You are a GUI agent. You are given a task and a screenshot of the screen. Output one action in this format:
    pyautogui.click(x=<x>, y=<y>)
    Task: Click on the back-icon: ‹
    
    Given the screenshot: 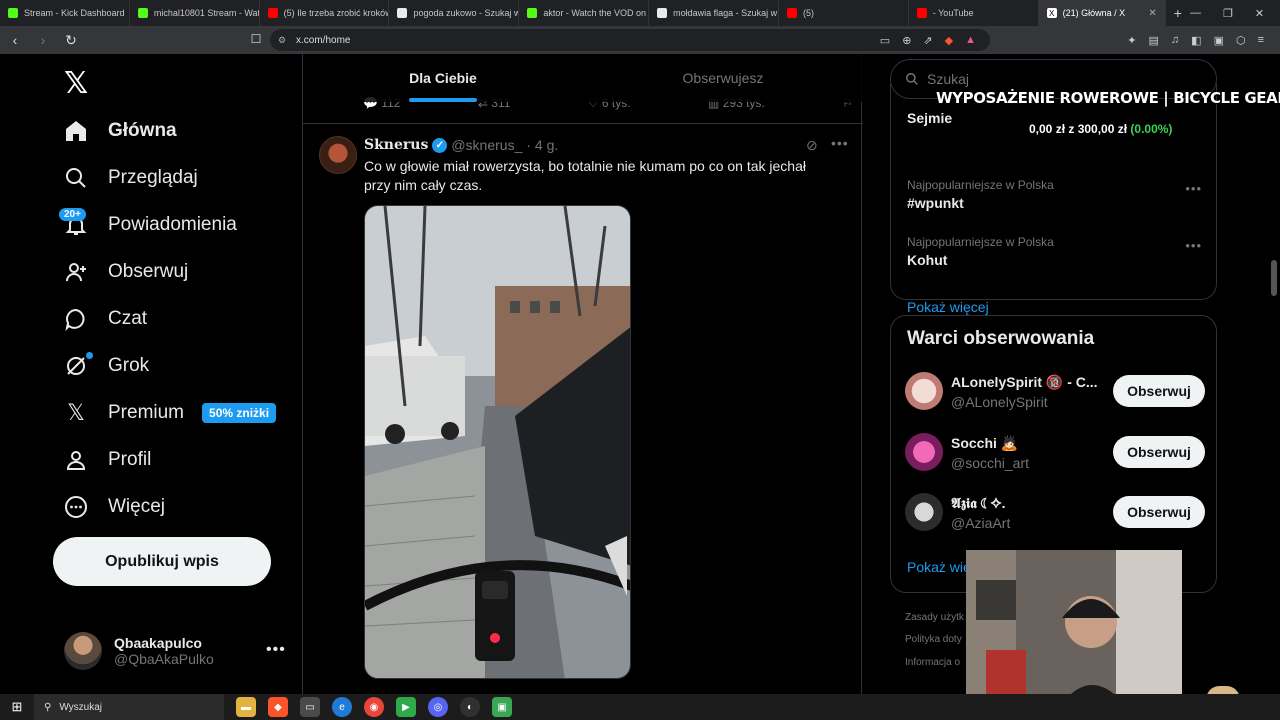 What is the action you would take?
    pyautogui.click(x=15, y=40)
    